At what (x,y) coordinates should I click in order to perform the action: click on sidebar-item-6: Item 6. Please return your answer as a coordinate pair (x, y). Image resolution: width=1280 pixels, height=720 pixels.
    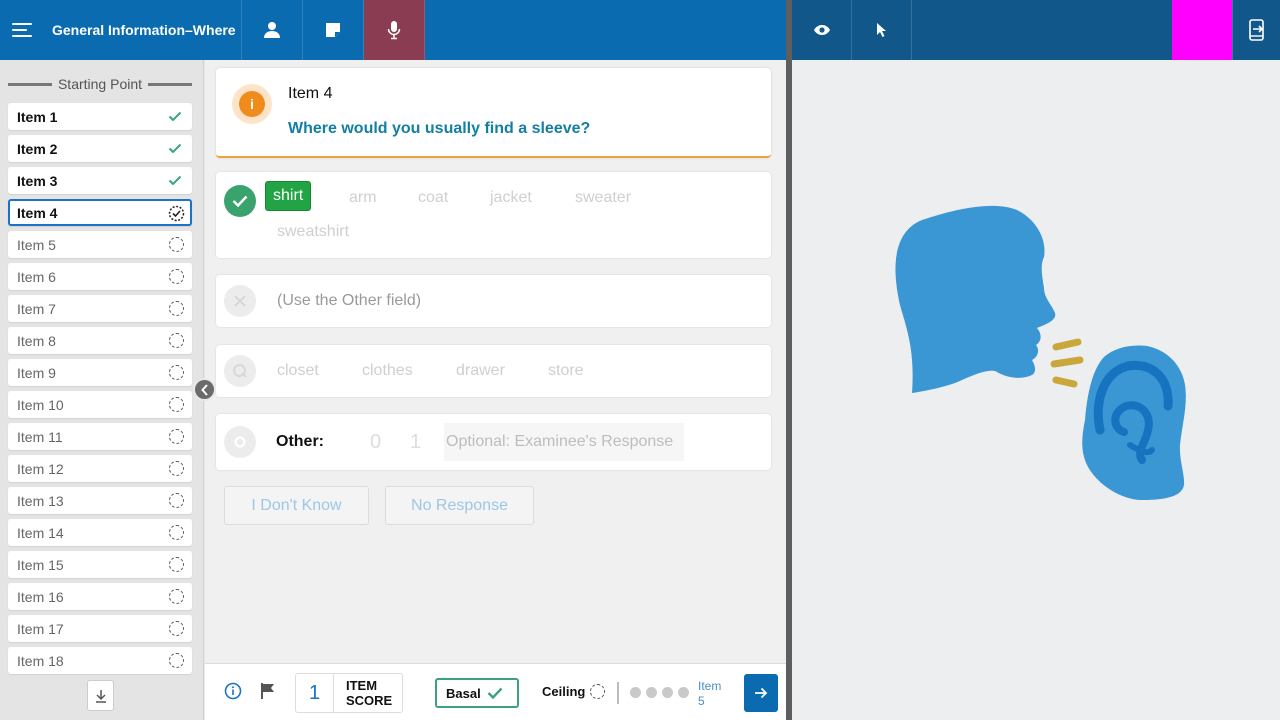
    Looking at the image, I should click on (100, 276).